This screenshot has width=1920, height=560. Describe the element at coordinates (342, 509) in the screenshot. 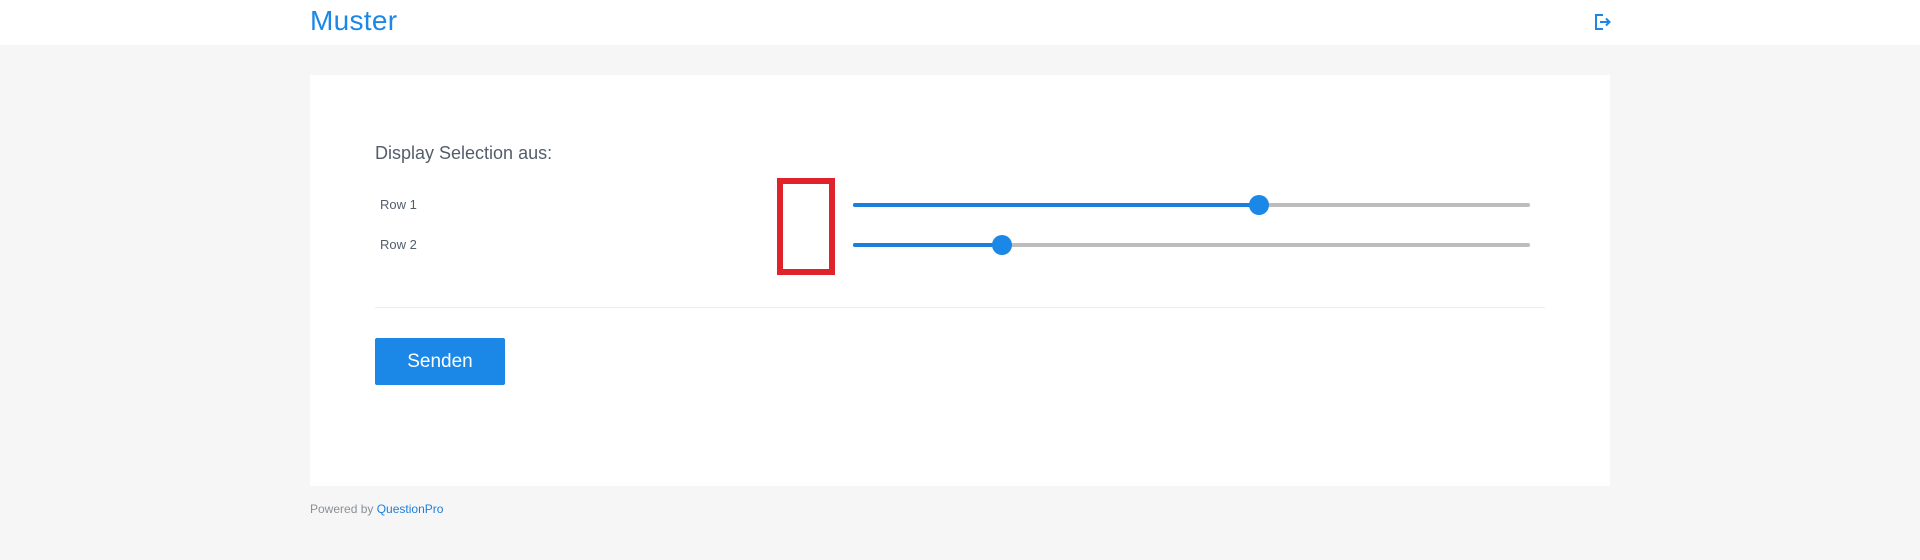

I see `powered-by-text: Powered by` at that location.